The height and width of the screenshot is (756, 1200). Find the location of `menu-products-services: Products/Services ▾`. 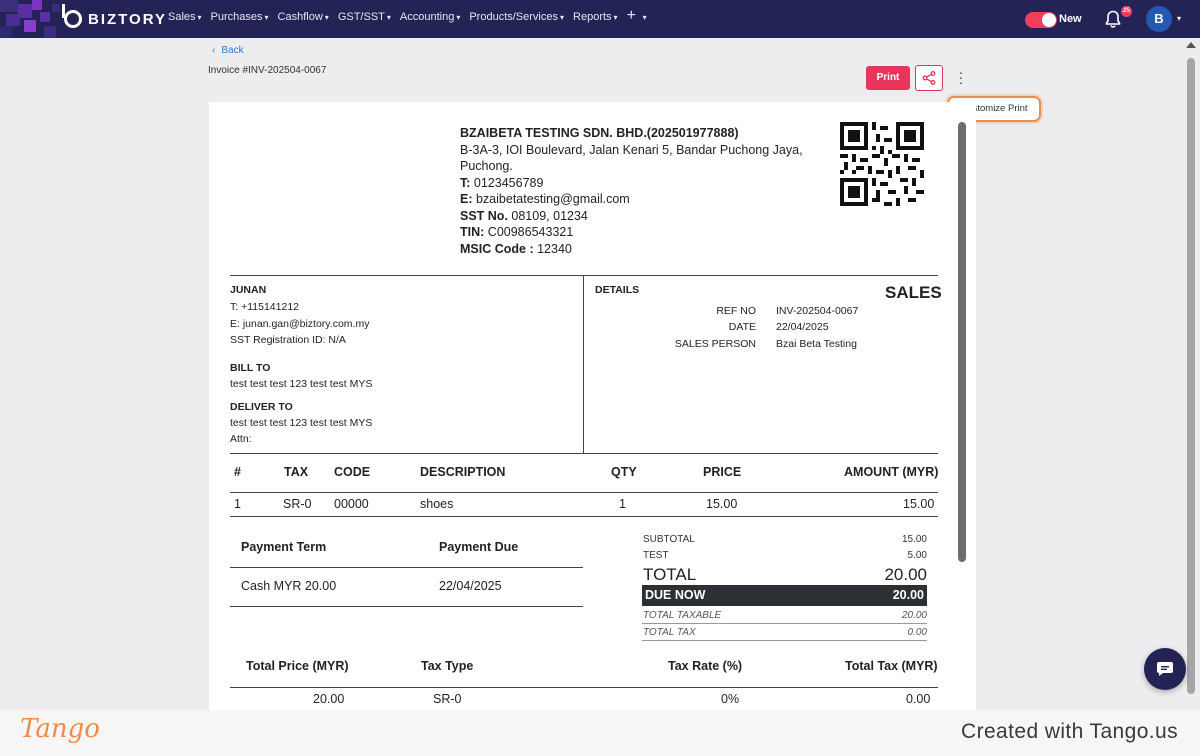

menu-products-services: Products/Services ▾ is located at coordinates (516, 17).